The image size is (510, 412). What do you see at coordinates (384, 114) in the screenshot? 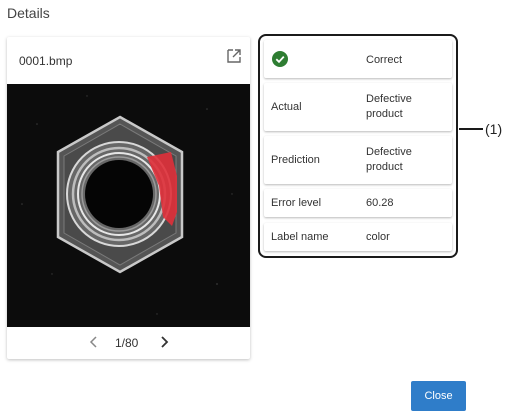
I see `actual-value-line2: product` at bounding box center [384, 114].